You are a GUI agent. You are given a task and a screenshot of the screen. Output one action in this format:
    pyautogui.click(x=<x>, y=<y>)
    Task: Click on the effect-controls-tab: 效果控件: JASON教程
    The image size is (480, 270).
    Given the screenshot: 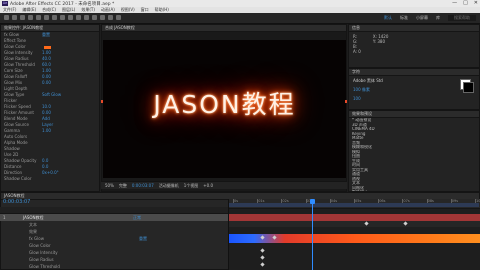 What is the action you would take?
    pyautogui.click(x=50, y=28)
    